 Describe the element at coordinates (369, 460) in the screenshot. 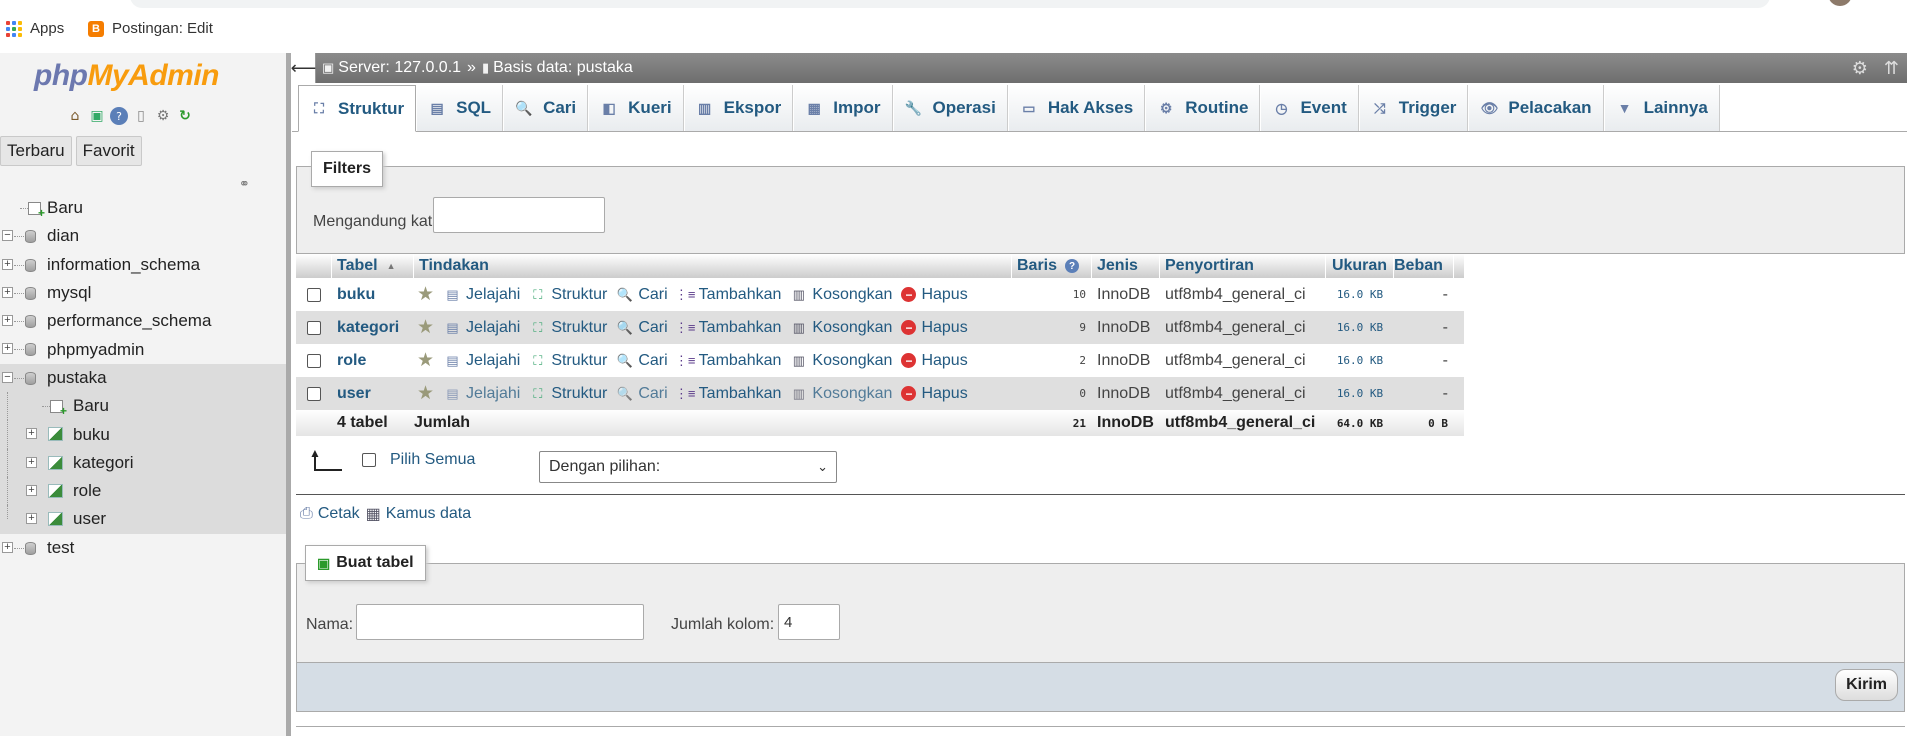

I see `select-all-checkbox` at that location.